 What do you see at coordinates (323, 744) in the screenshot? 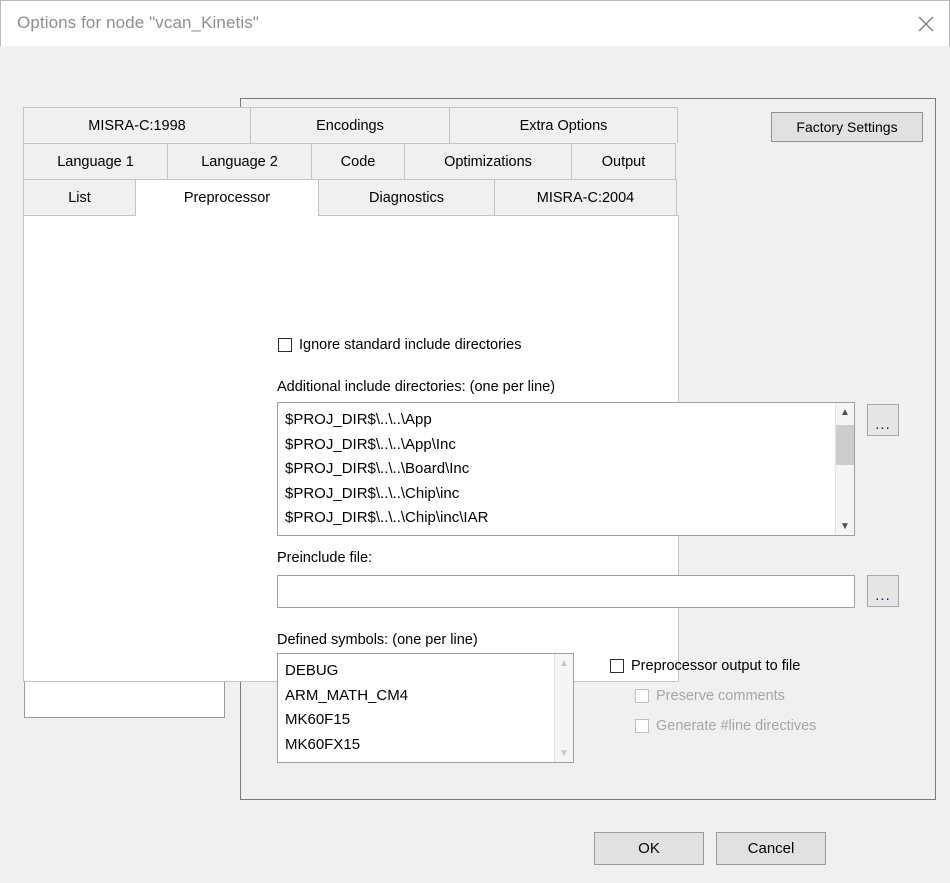
I see `defined-symbol-line: MK60FX15` at bounding box center [323, 744].